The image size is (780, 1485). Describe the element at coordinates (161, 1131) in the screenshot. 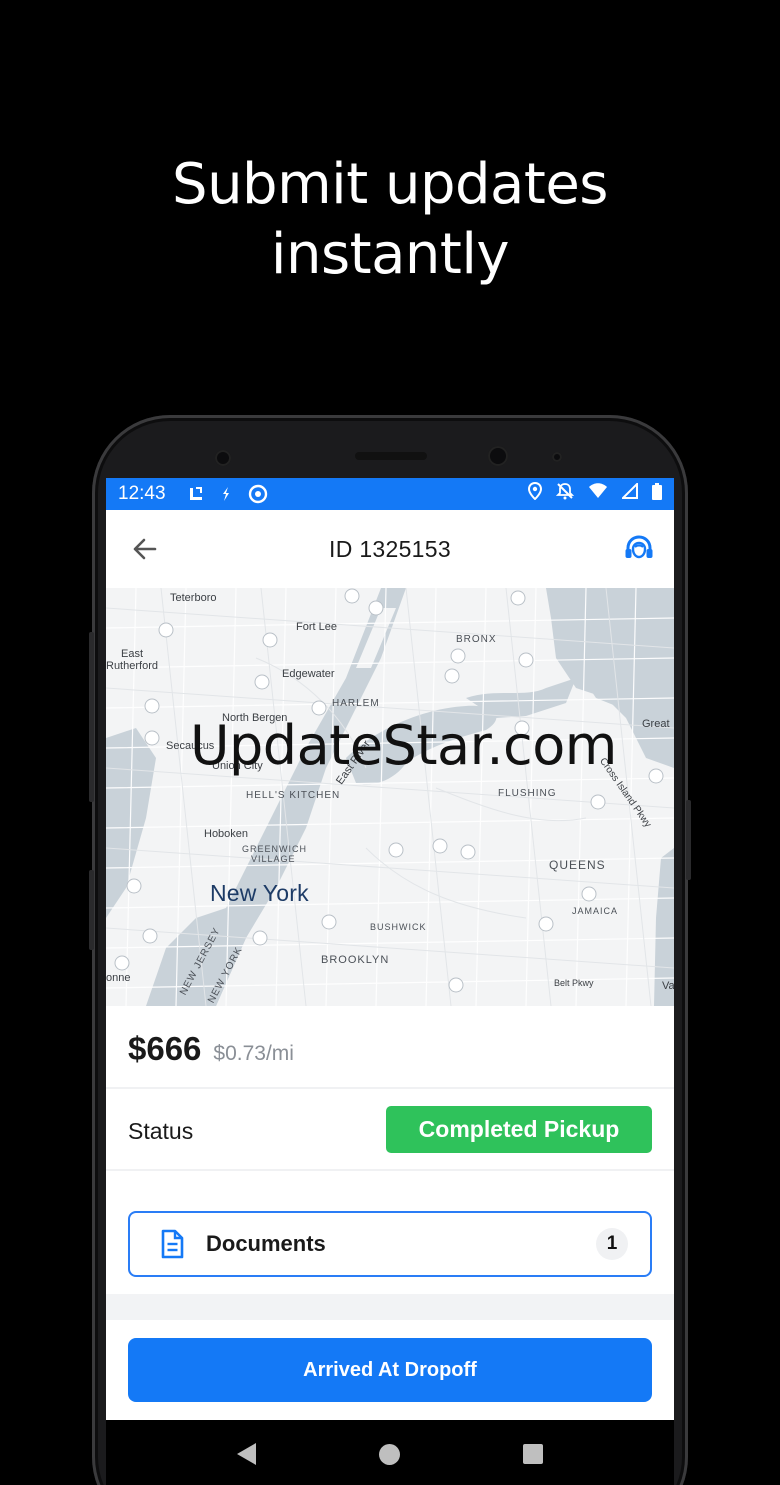

I see `status-label: Status` at that location.